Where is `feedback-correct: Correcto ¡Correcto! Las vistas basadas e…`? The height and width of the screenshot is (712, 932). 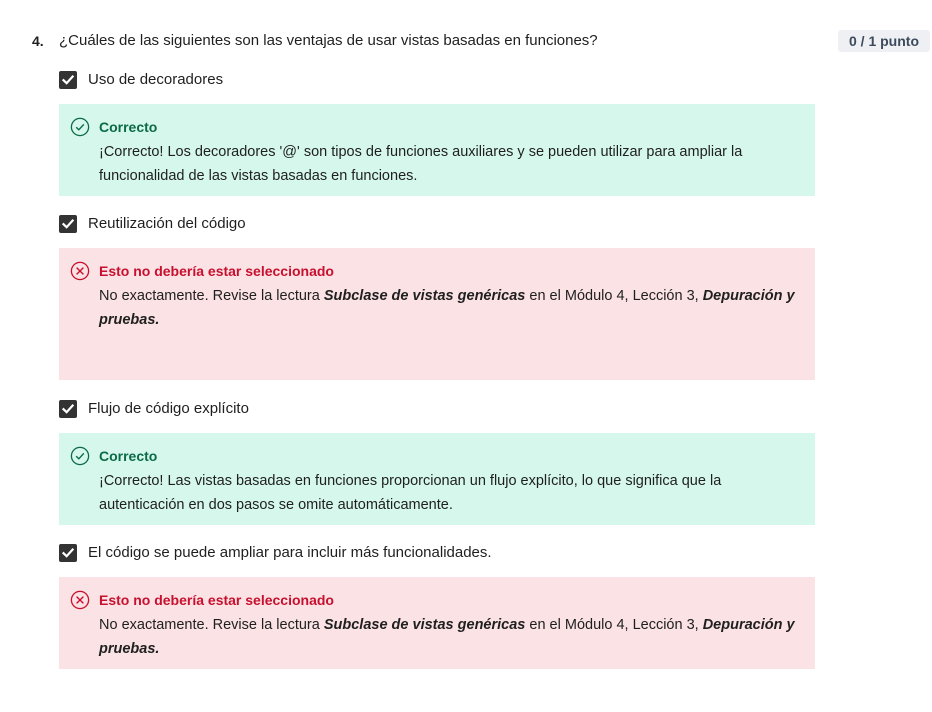 feedback-correct: Correcto ¡Correcto! Las vistas basadas e… is located at coordinates (437, 479).